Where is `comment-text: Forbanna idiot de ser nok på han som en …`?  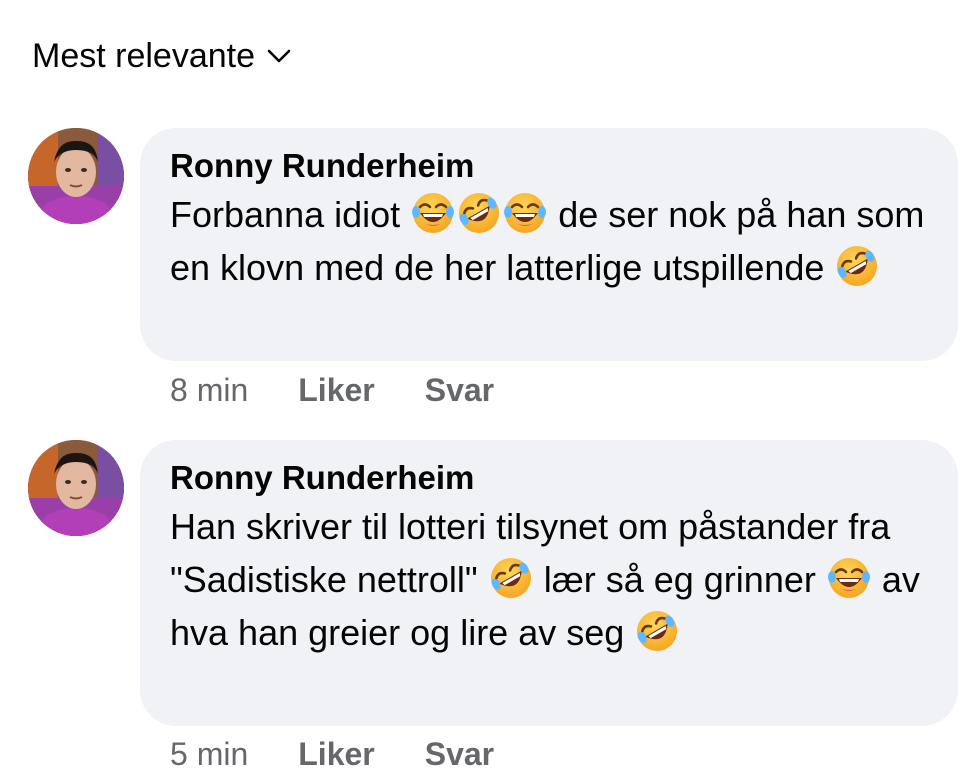 comment-text: Forbanna idiot de ser nok på han som en … is located at coordinates (550, 241).